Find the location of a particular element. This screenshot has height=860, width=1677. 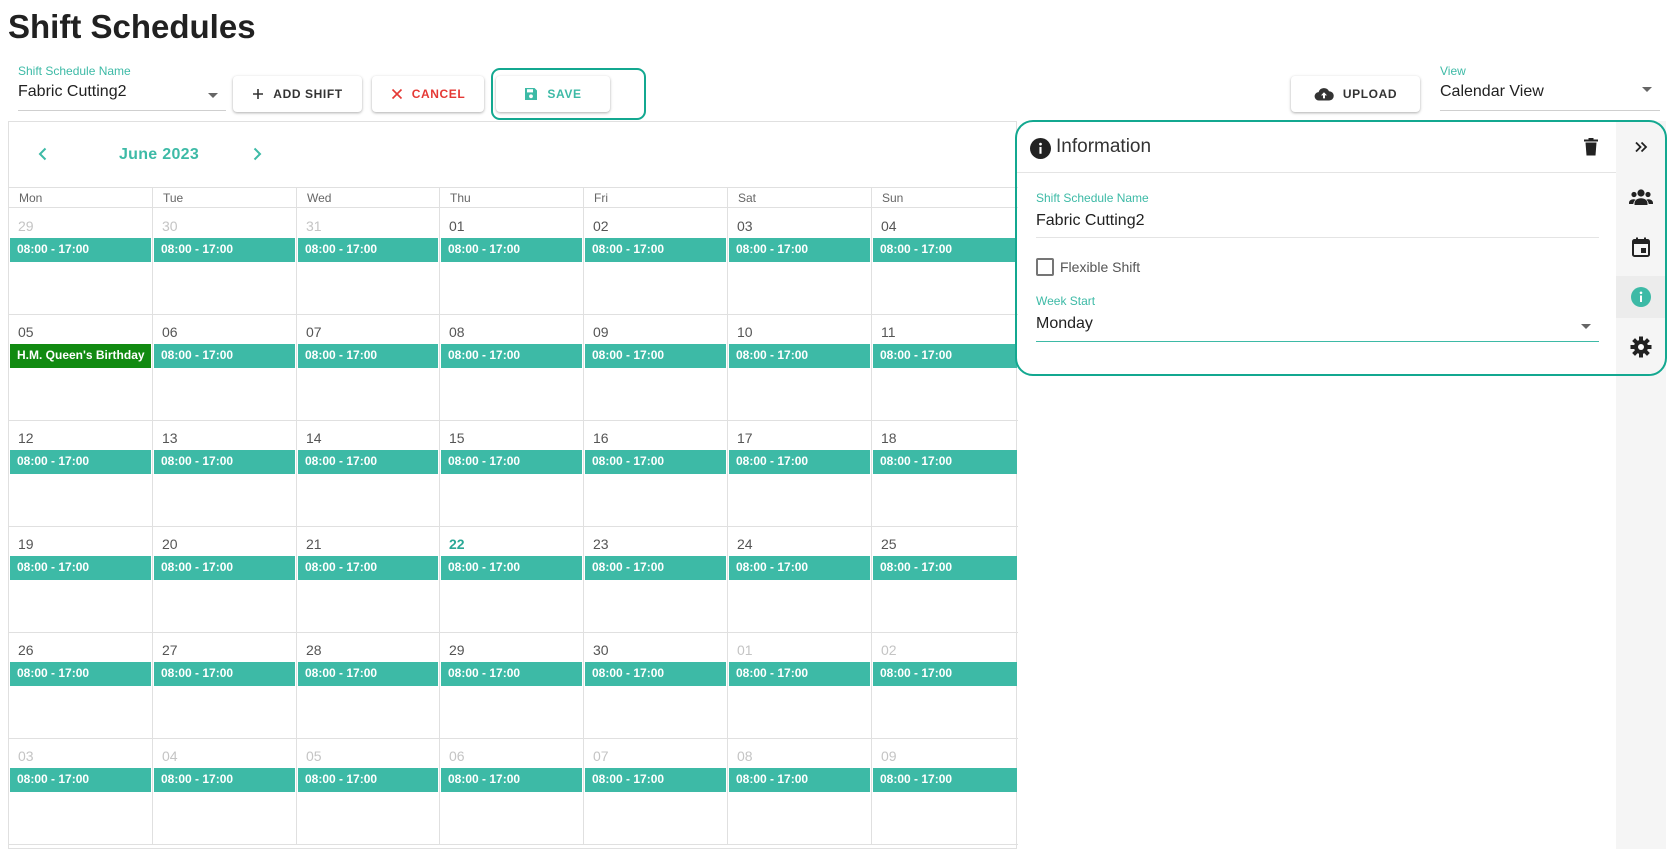

calendar-day-cell: 19 08:00 - 17:00 is located at coordinates (81, 580).